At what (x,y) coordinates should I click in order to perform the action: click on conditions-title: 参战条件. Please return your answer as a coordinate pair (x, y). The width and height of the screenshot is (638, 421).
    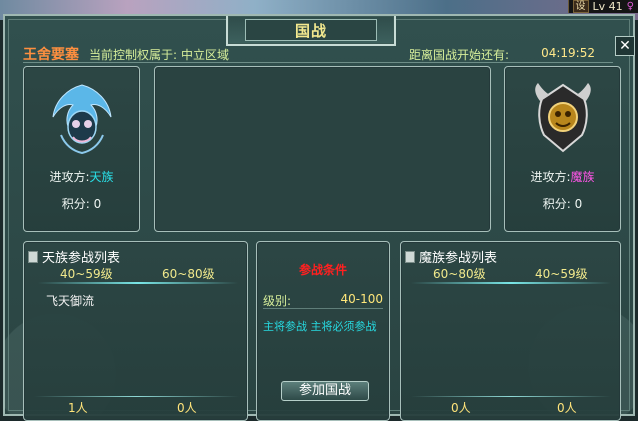
    Looking at the image, I should click on (322, 270).